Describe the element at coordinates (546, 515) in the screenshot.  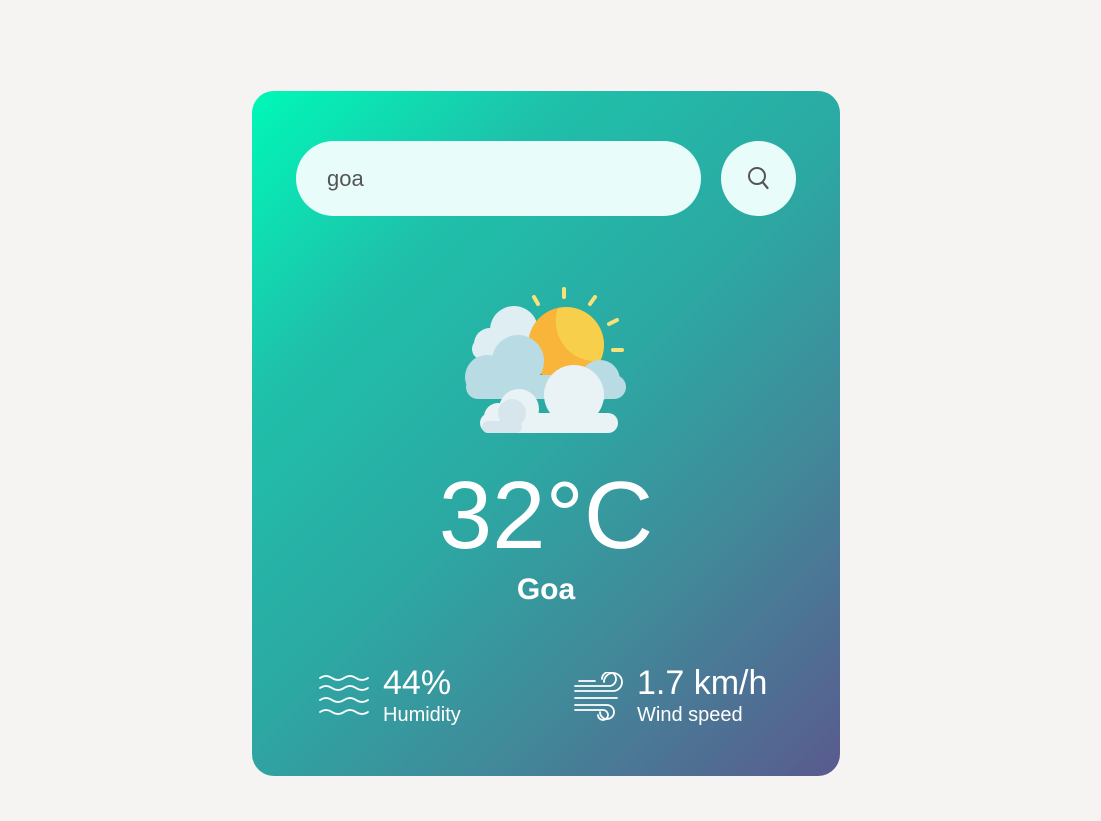
I see `temperature: 32°C` at that location.